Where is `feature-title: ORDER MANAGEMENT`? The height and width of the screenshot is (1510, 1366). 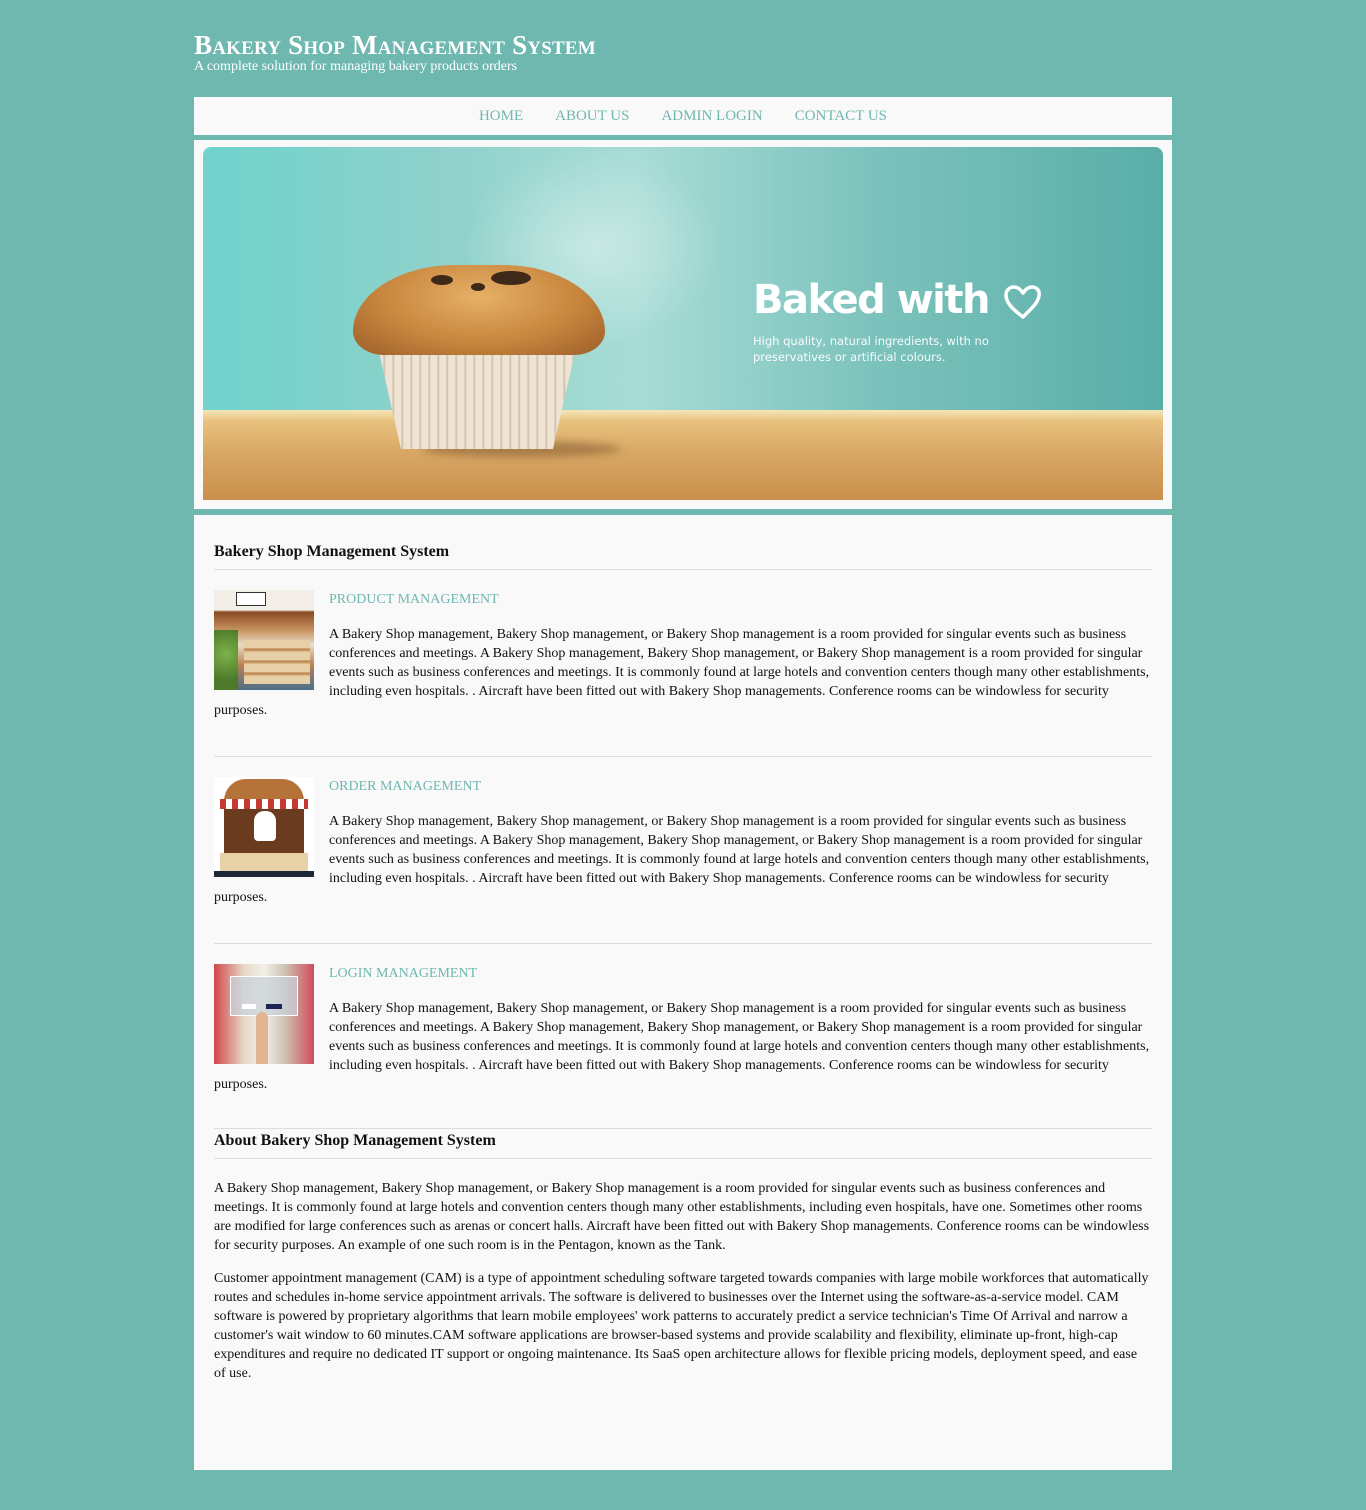
feature-title: ORDER MANAGEMENT is located at coordinates (683, 787).